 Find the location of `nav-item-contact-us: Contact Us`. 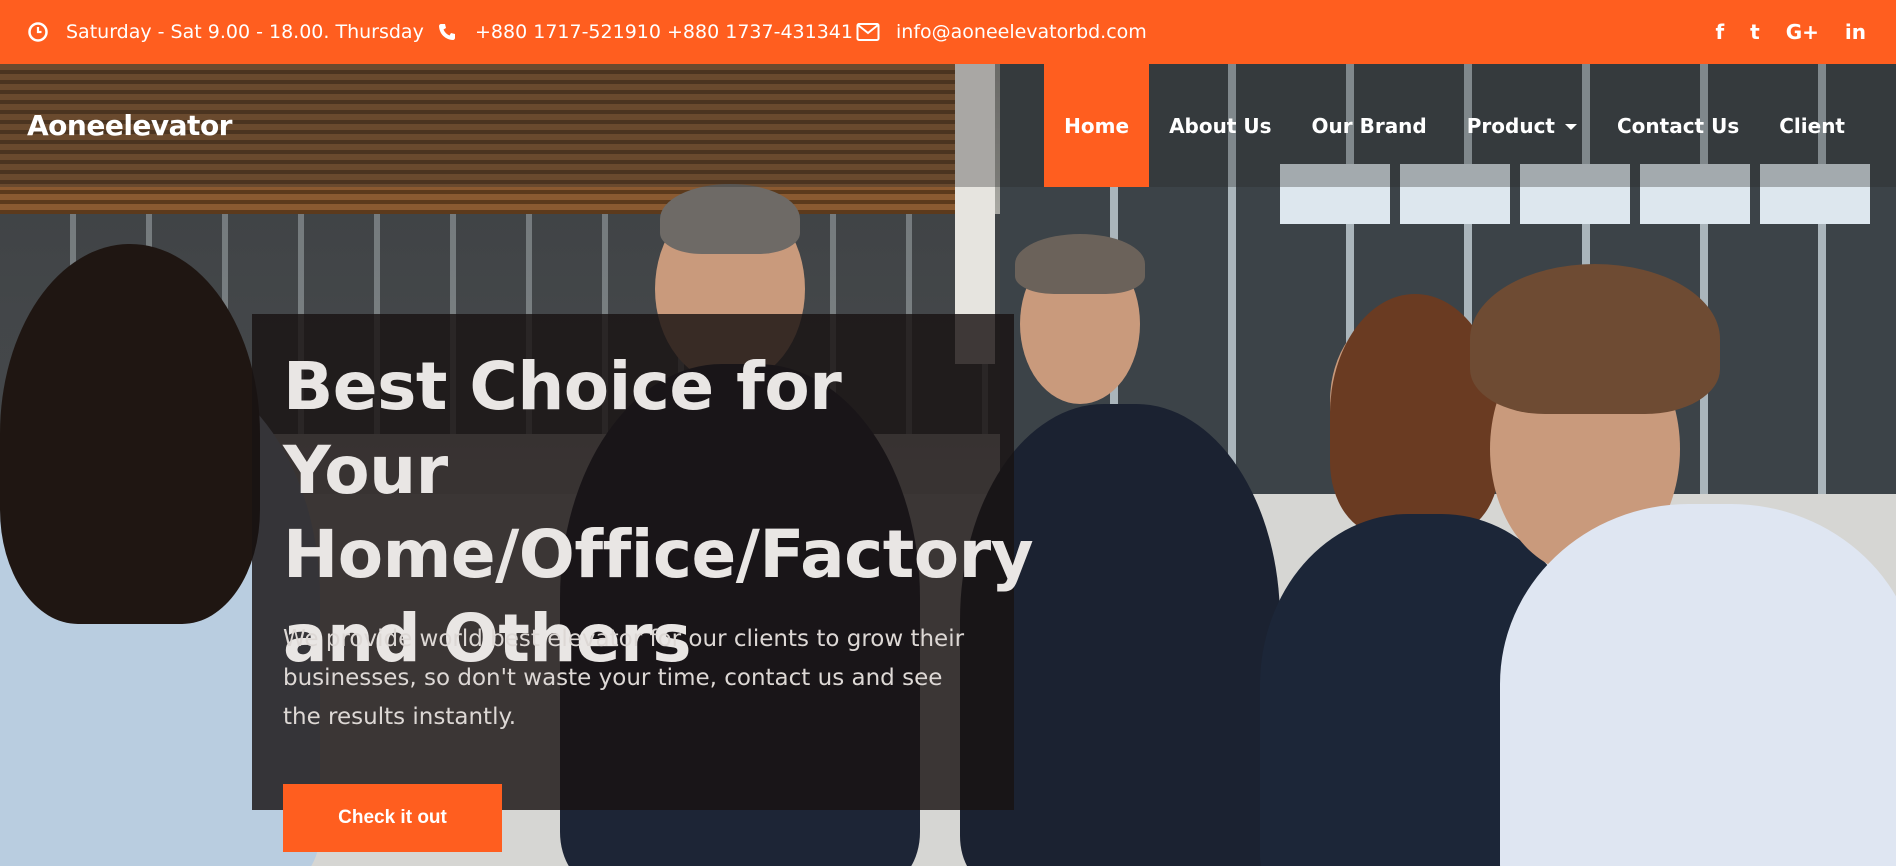

nav-item-contact-us: Contact Us is located at coordinates (1678, 125).